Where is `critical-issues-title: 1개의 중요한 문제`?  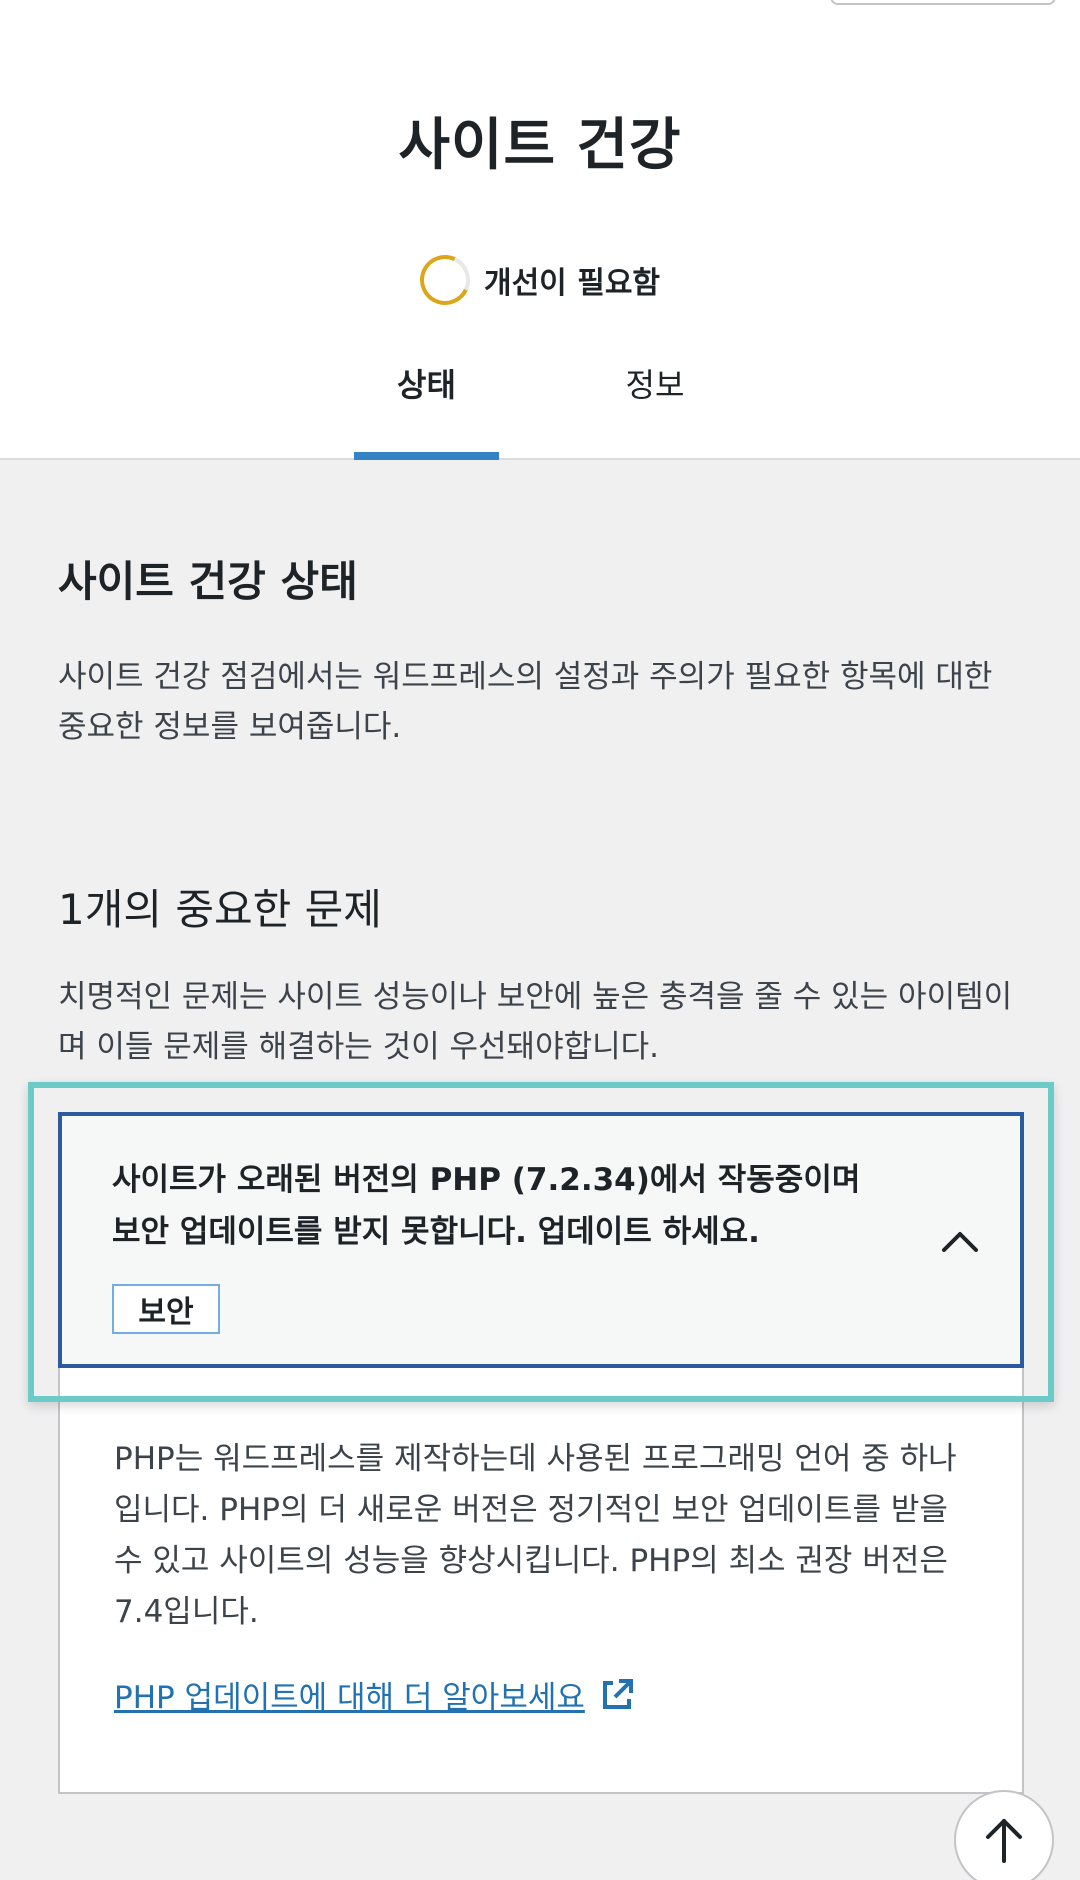
critical-issues-title: 1개의 중요한 문제 is located at coordinates (220, 909).